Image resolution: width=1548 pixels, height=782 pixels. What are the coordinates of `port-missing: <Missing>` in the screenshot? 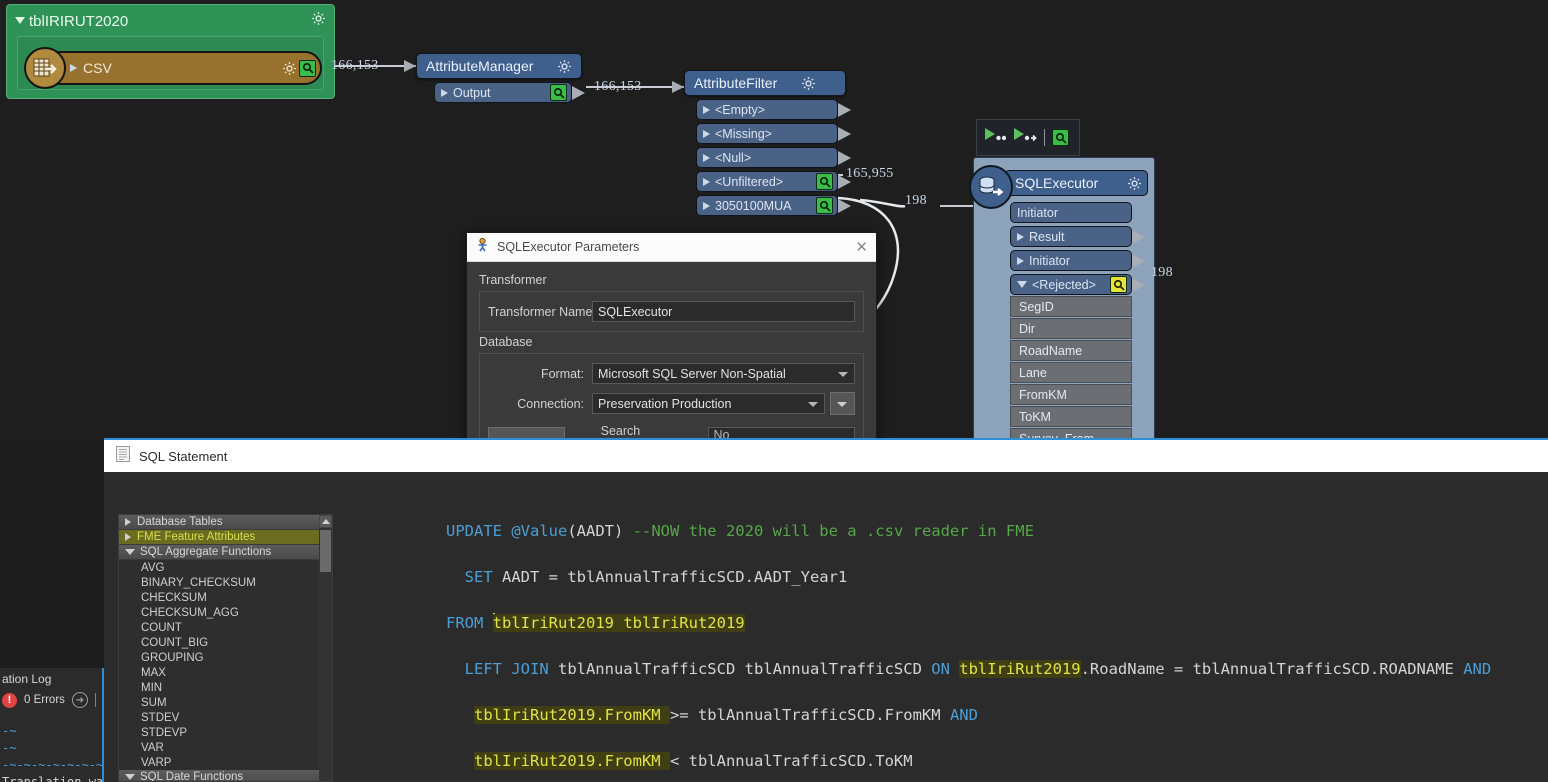 It's located at (773, 133).